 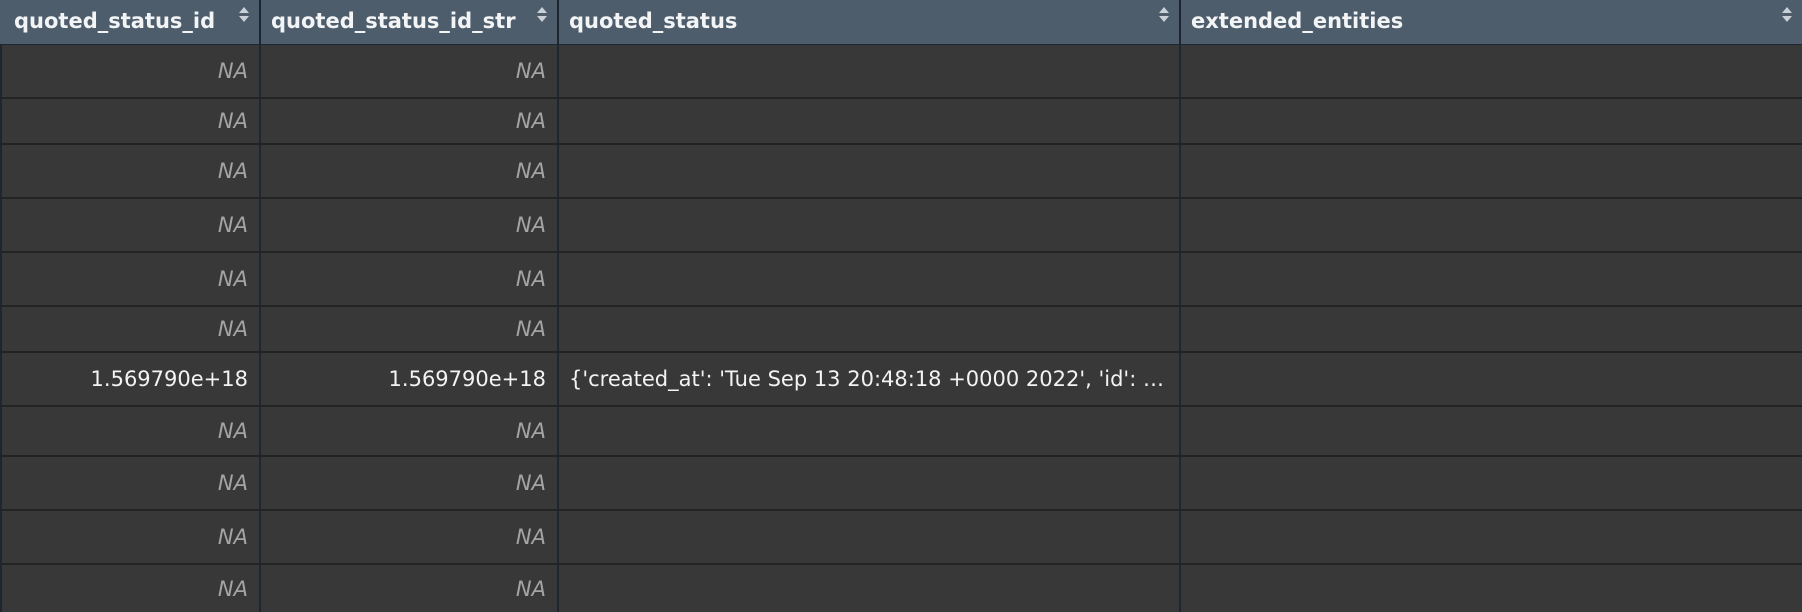 I want to click on column-header-quoted-status-id-str: quoted_status_id_str, so click(x=408, y=22).